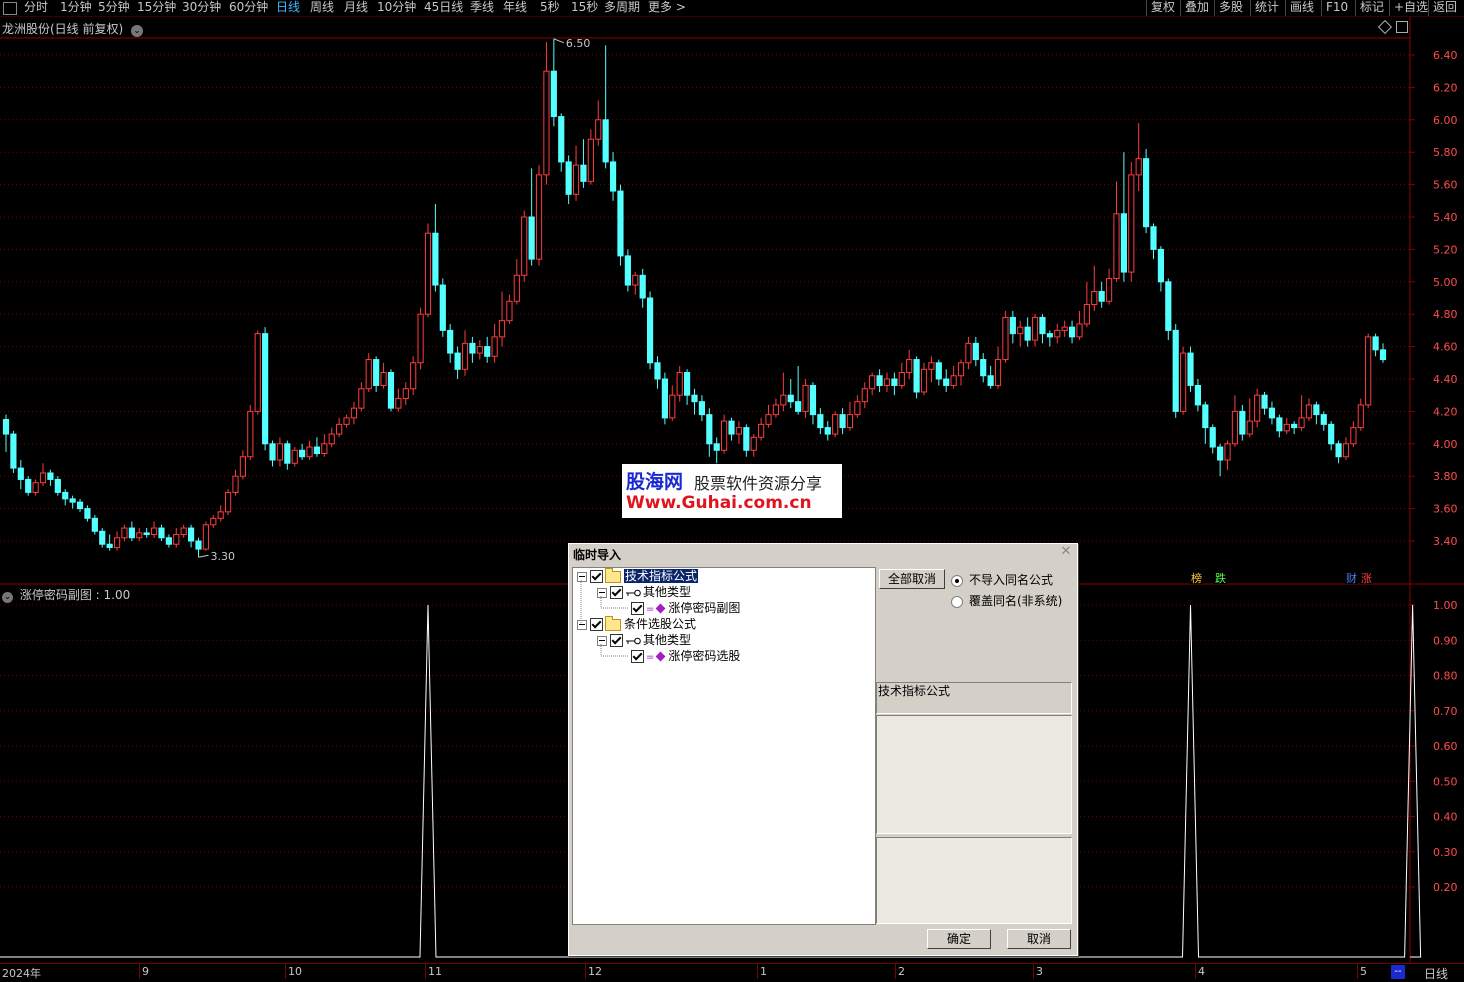  Describe the element at coordinates (1066, 552) in the screenshot. I see `close-icon: ✕` at that location.